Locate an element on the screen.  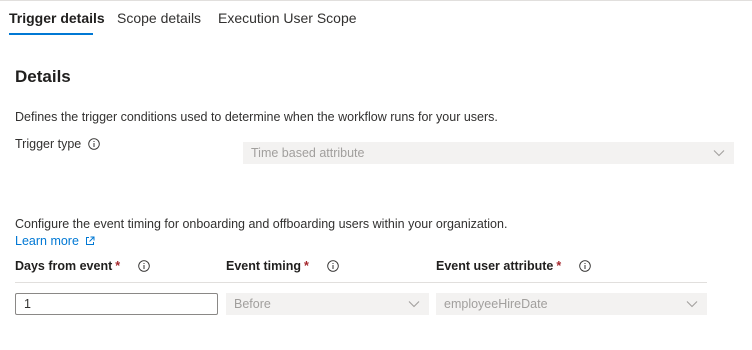
event-timing-label: Event timing * is located at coordinates (282, 266).